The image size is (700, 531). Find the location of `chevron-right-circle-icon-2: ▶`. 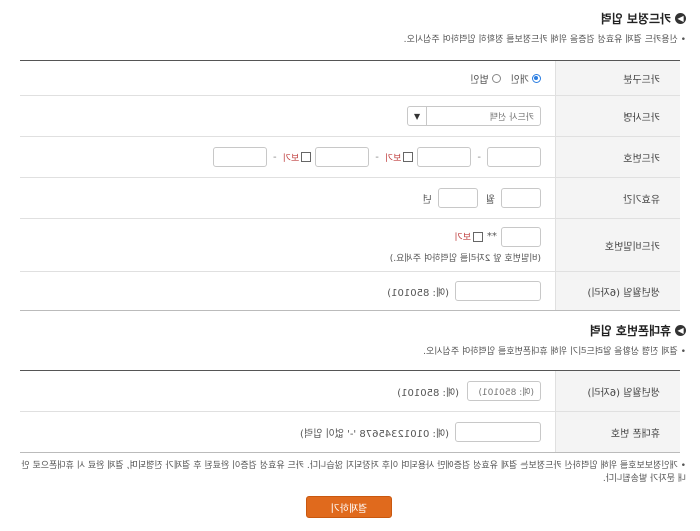

chevron-right-circle-icon-2: ▶ is located at coordinates (680, 330).